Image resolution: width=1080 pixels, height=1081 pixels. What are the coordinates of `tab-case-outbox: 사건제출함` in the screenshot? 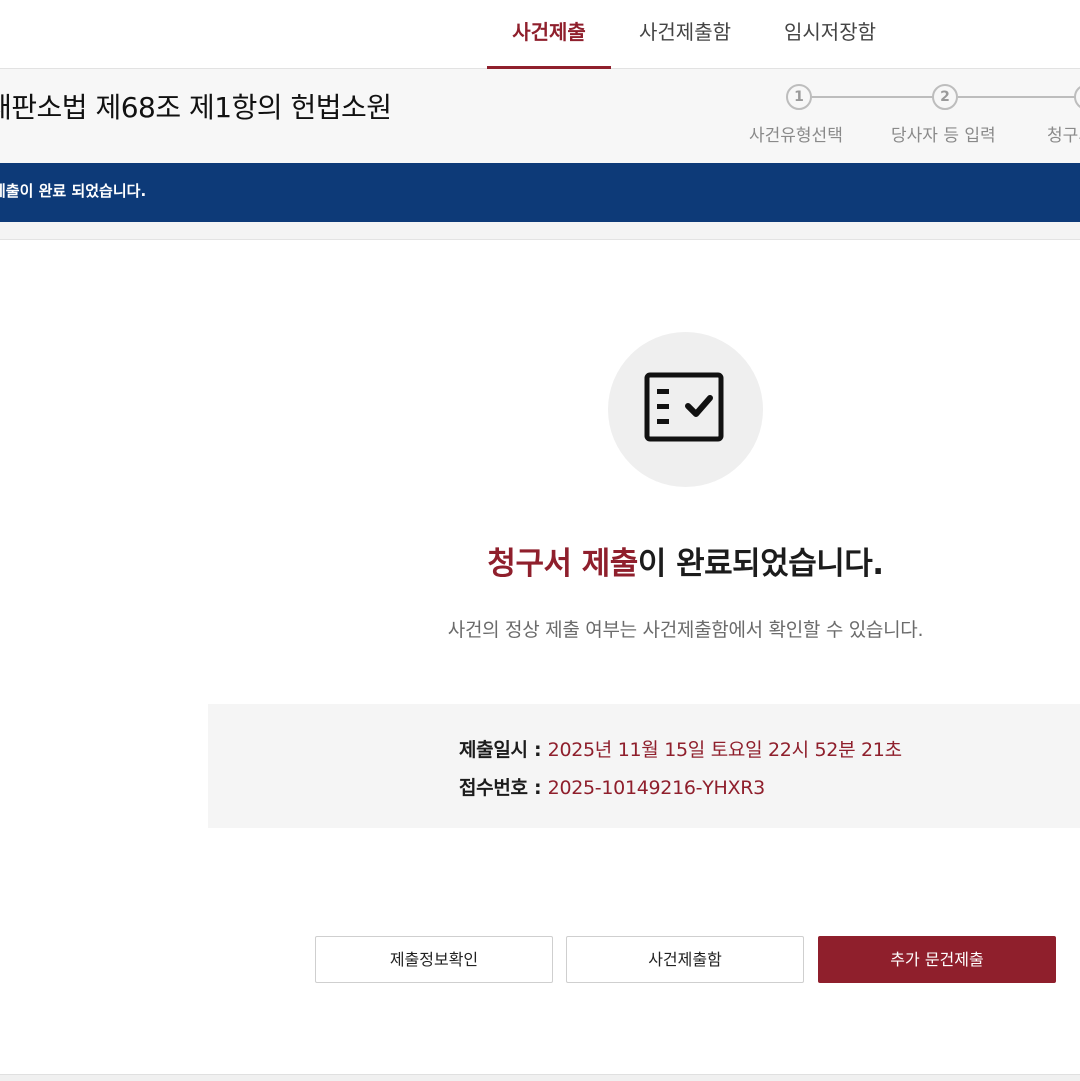 It's located at (685, 33).